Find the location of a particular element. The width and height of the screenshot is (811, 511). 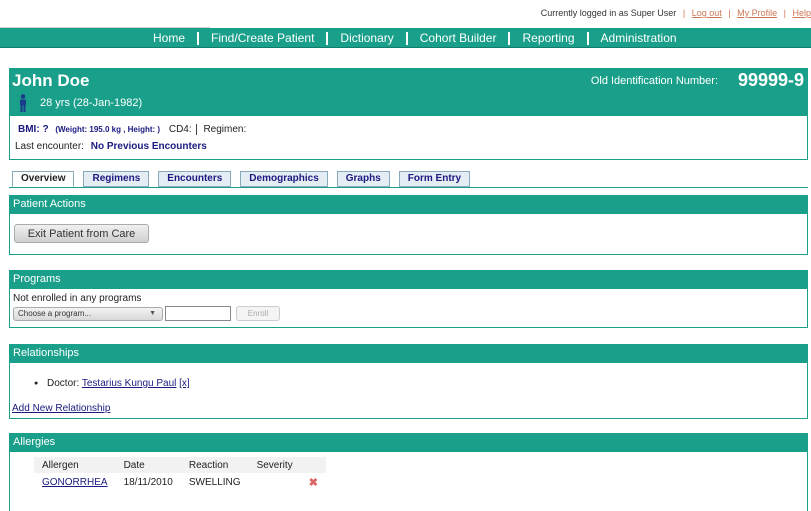

remove-relationship-link: [x] is located at coordinates (184, 383).